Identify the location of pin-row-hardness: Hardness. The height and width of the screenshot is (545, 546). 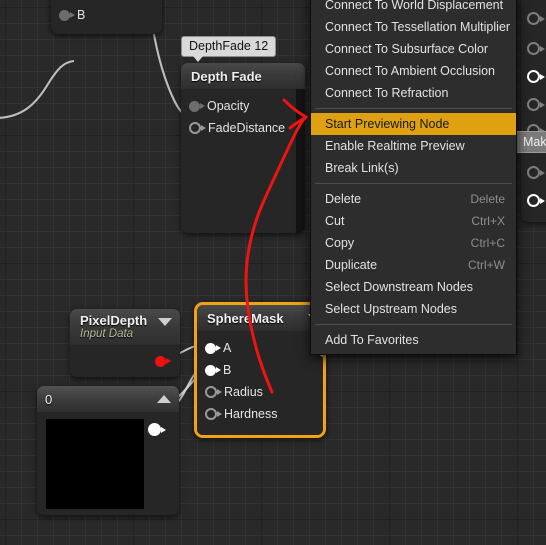
(260, 414).